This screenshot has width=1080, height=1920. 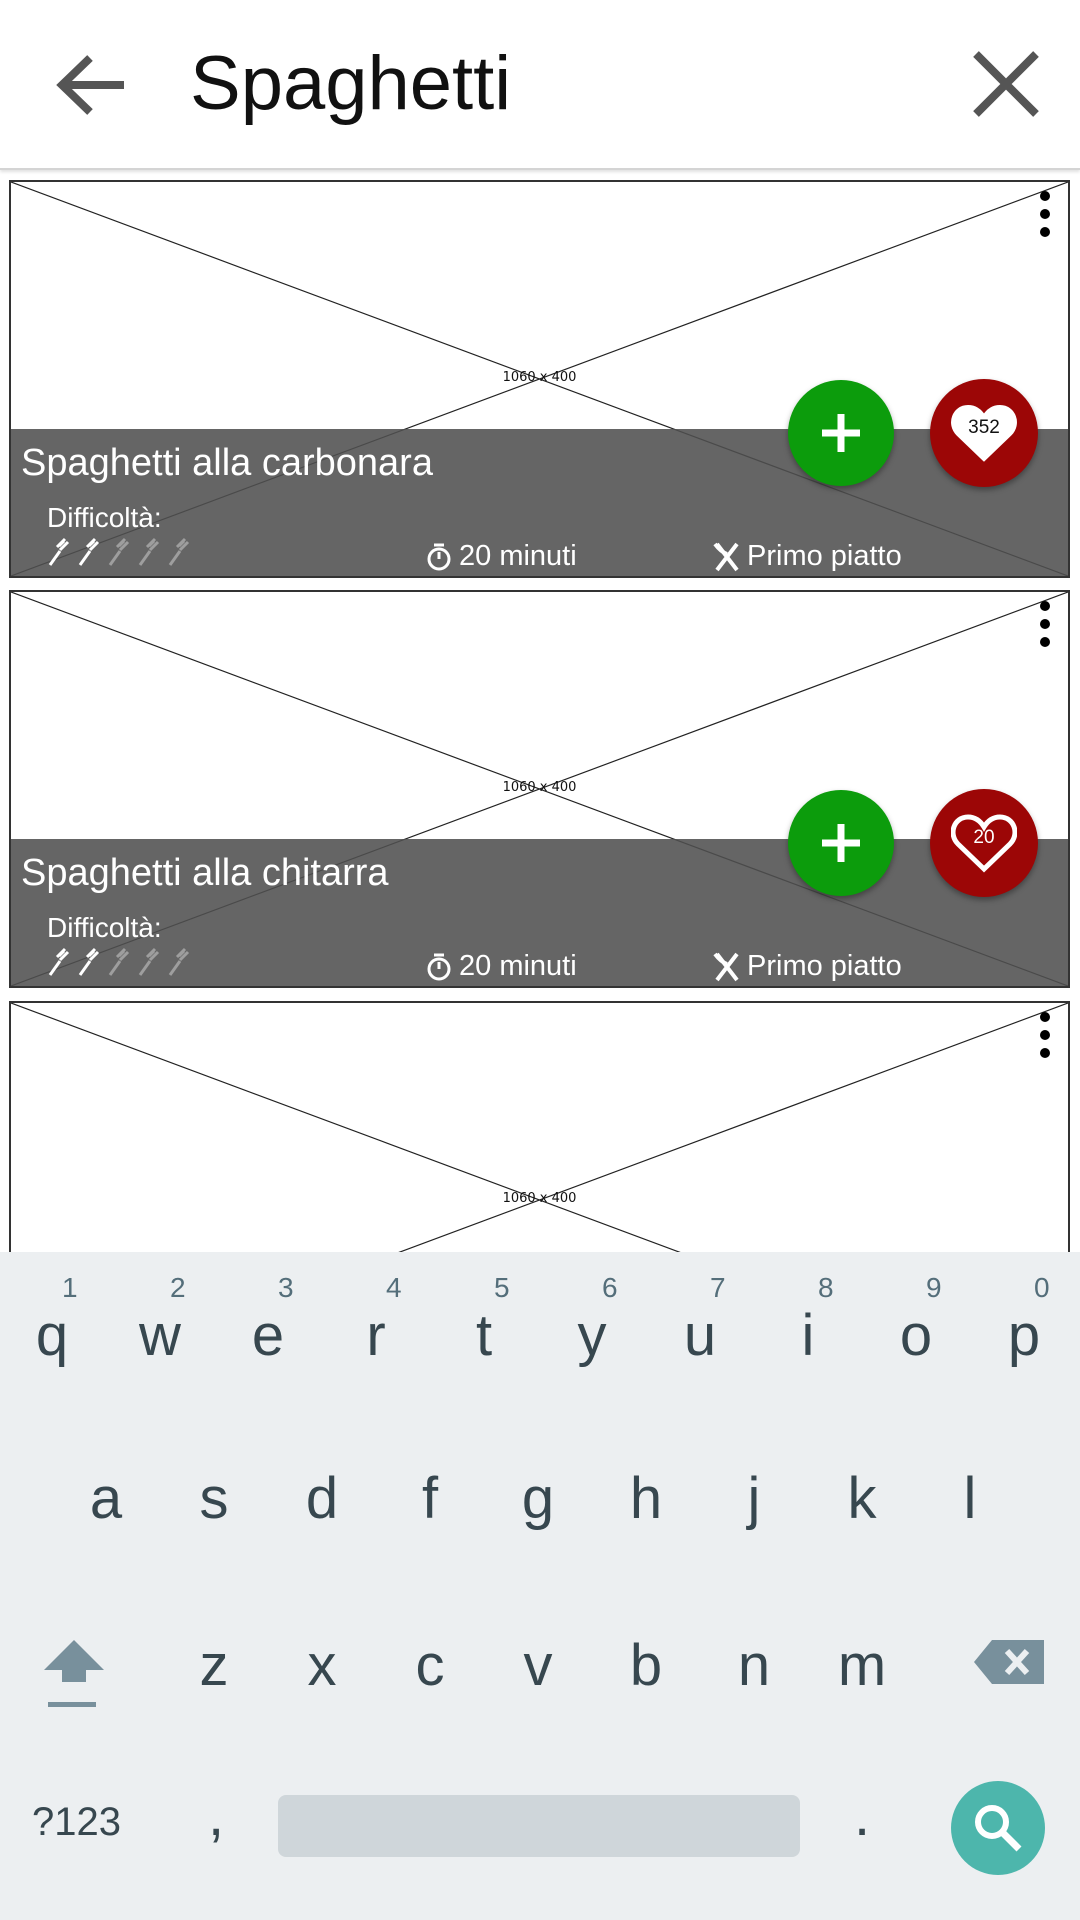 What do you see at coordinates (646, 1665) in the screenshot?
I see `key-label: b` at bounding box center [646, 1665].